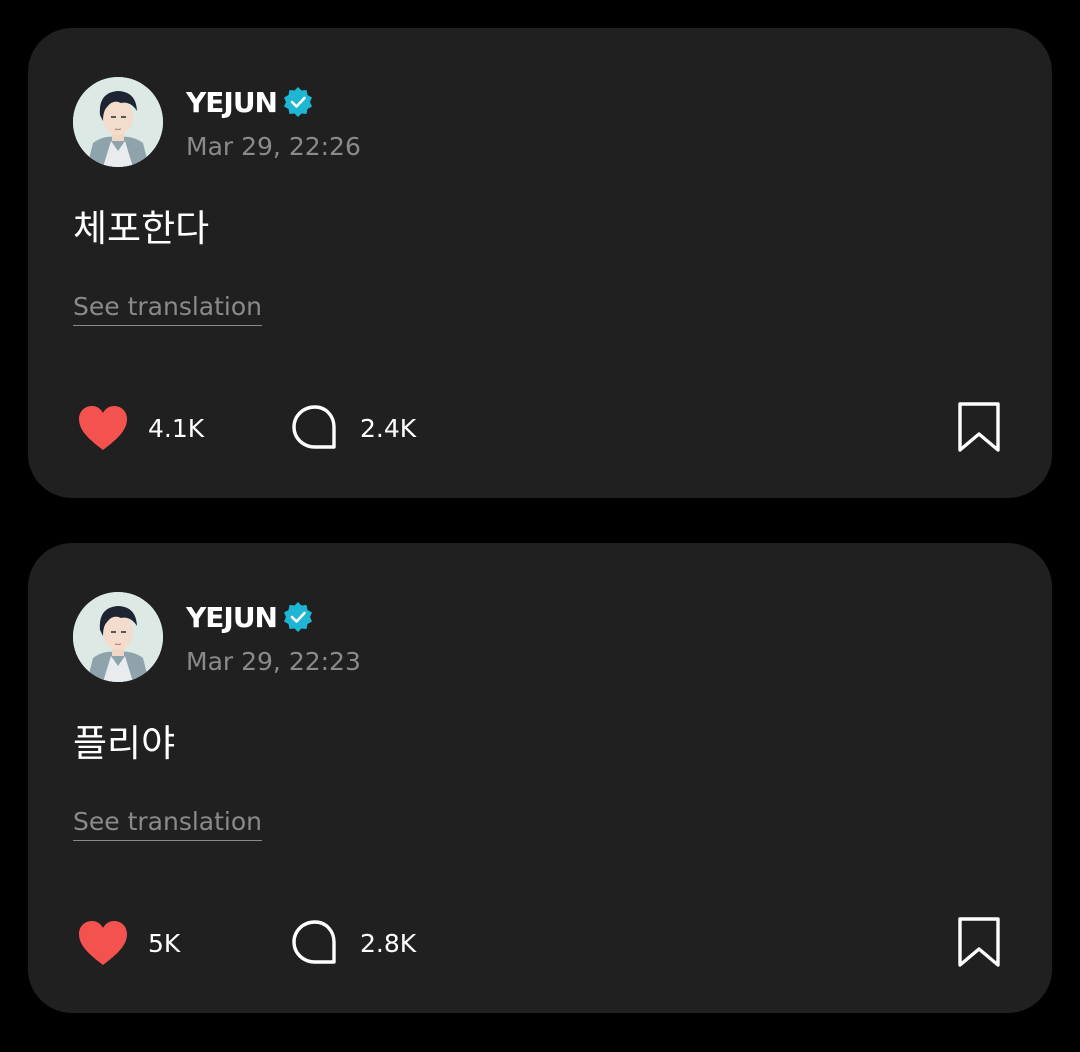  I want to click on post-actions: 4.1K 2.4K, so click(540, 428).